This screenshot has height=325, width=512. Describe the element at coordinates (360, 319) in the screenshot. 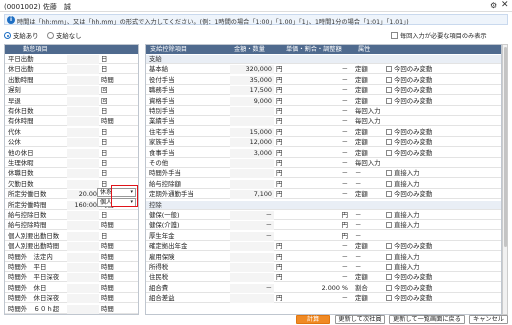

I see `update-next-button: 更新して次社員` at that location.